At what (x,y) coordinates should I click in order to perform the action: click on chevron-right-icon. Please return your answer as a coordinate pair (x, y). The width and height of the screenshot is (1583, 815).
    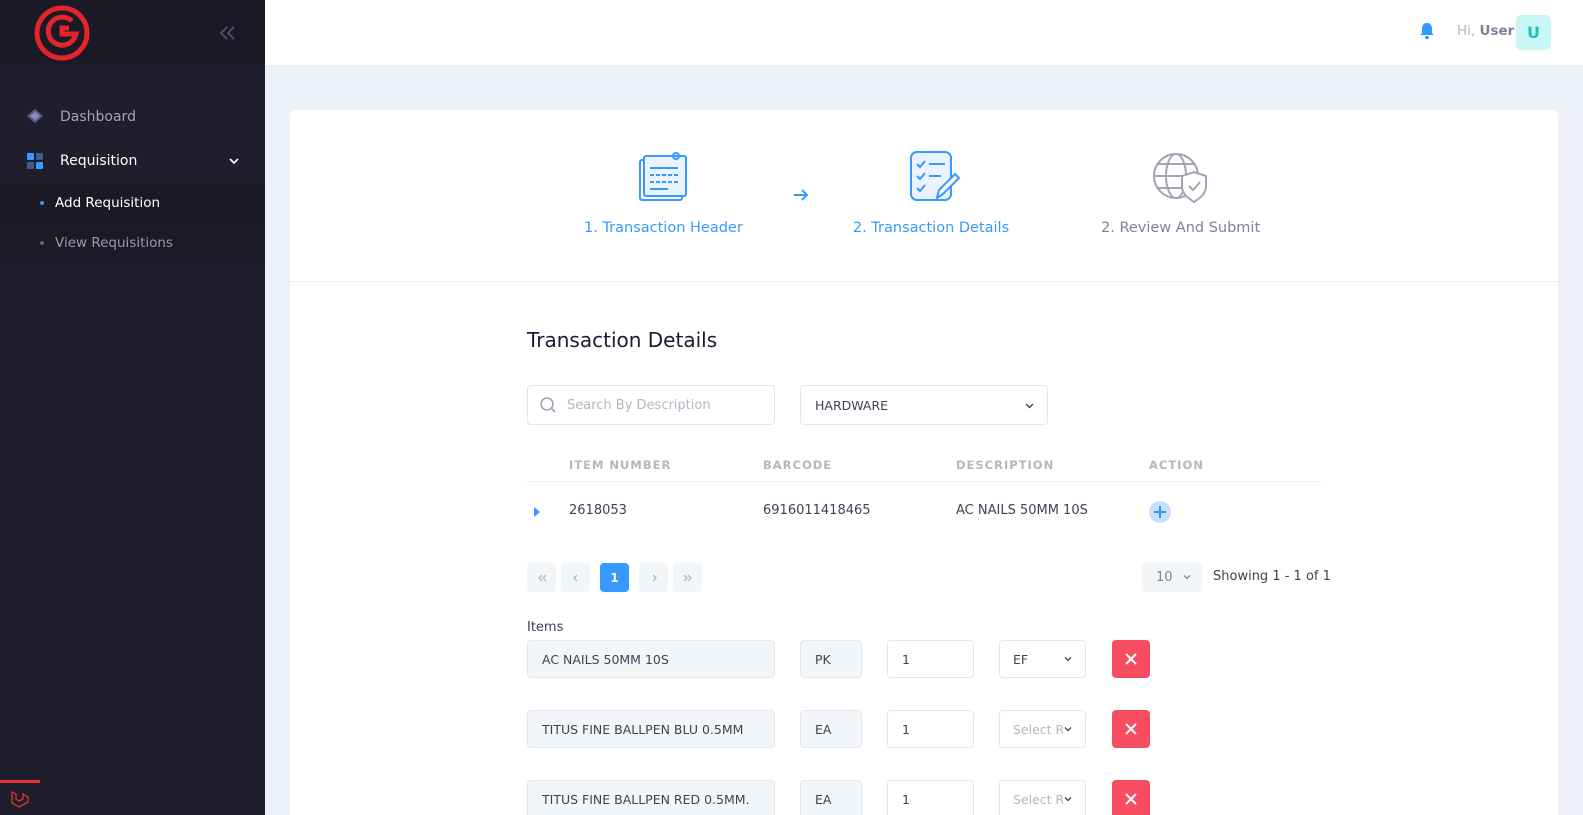
    Looking at the image, I should click on (654, 577).